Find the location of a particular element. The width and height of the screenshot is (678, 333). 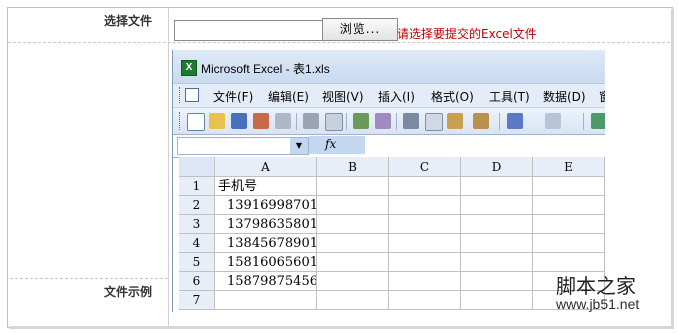

format-painter-icon is located at coordinates (481, 121).